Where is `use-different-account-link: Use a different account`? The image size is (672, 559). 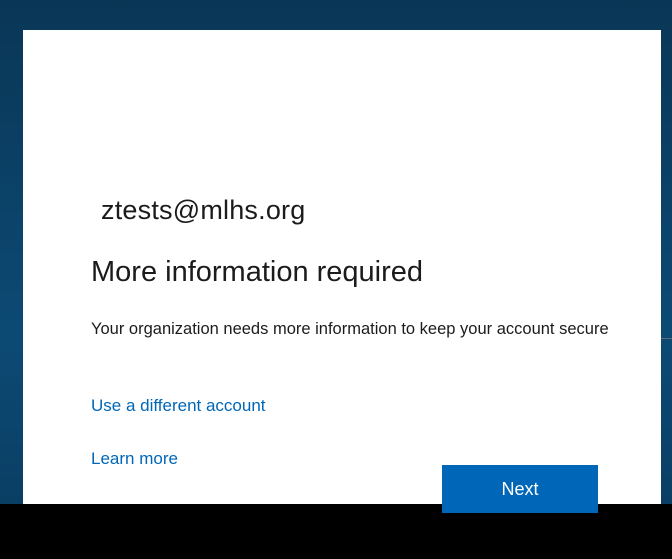
use-different-account-link: Use a different account is located at coordinates (178, 406).